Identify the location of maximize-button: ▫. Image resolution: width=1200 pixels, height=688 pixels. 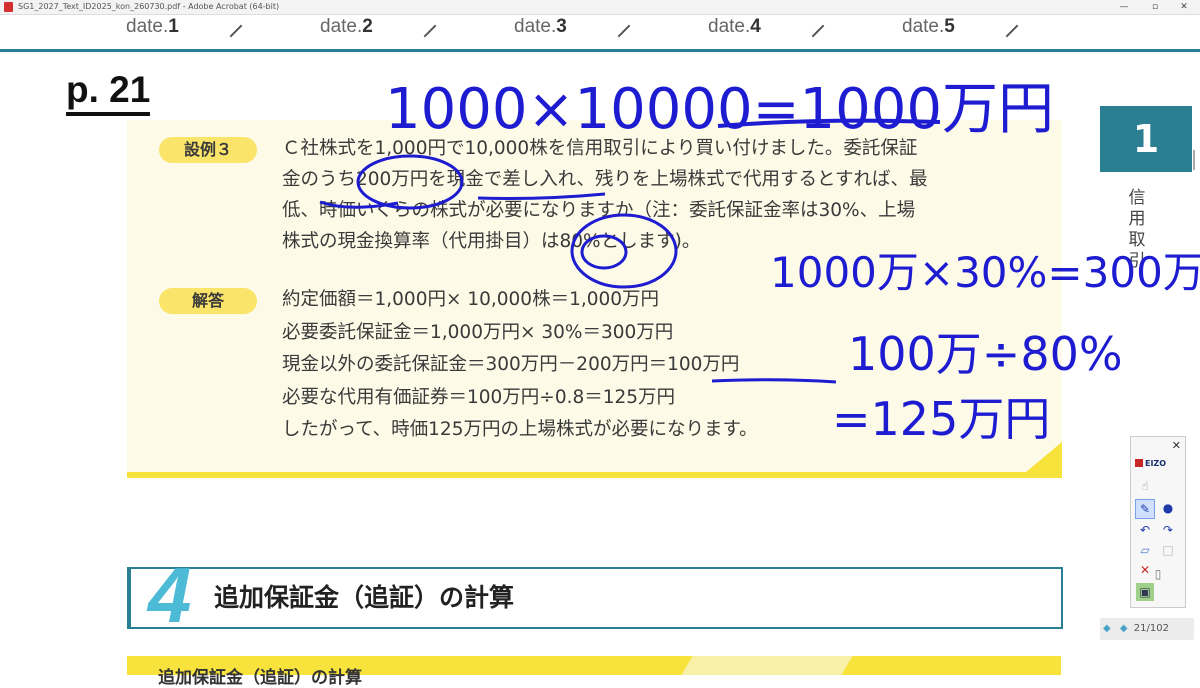
(1155, 7).